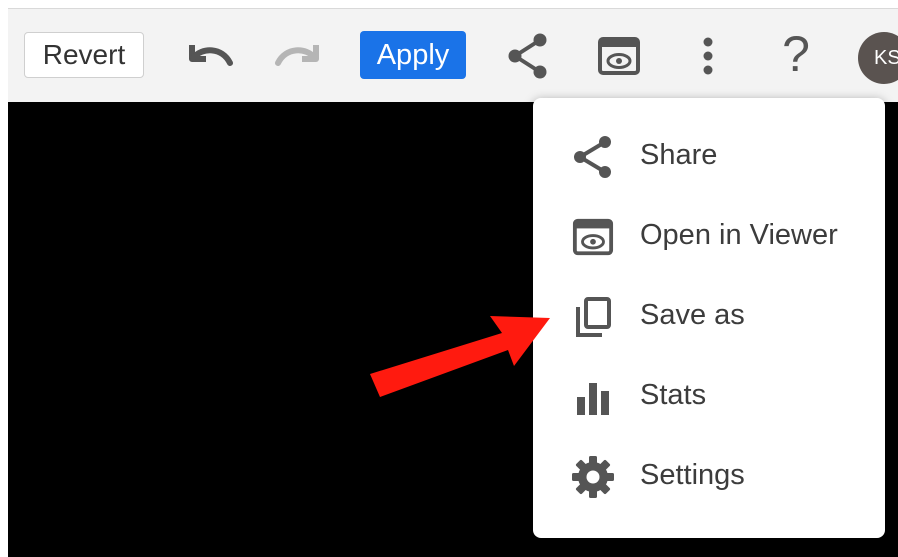  I want to click on menu-item-save-as: Save as, so click(709, 315).